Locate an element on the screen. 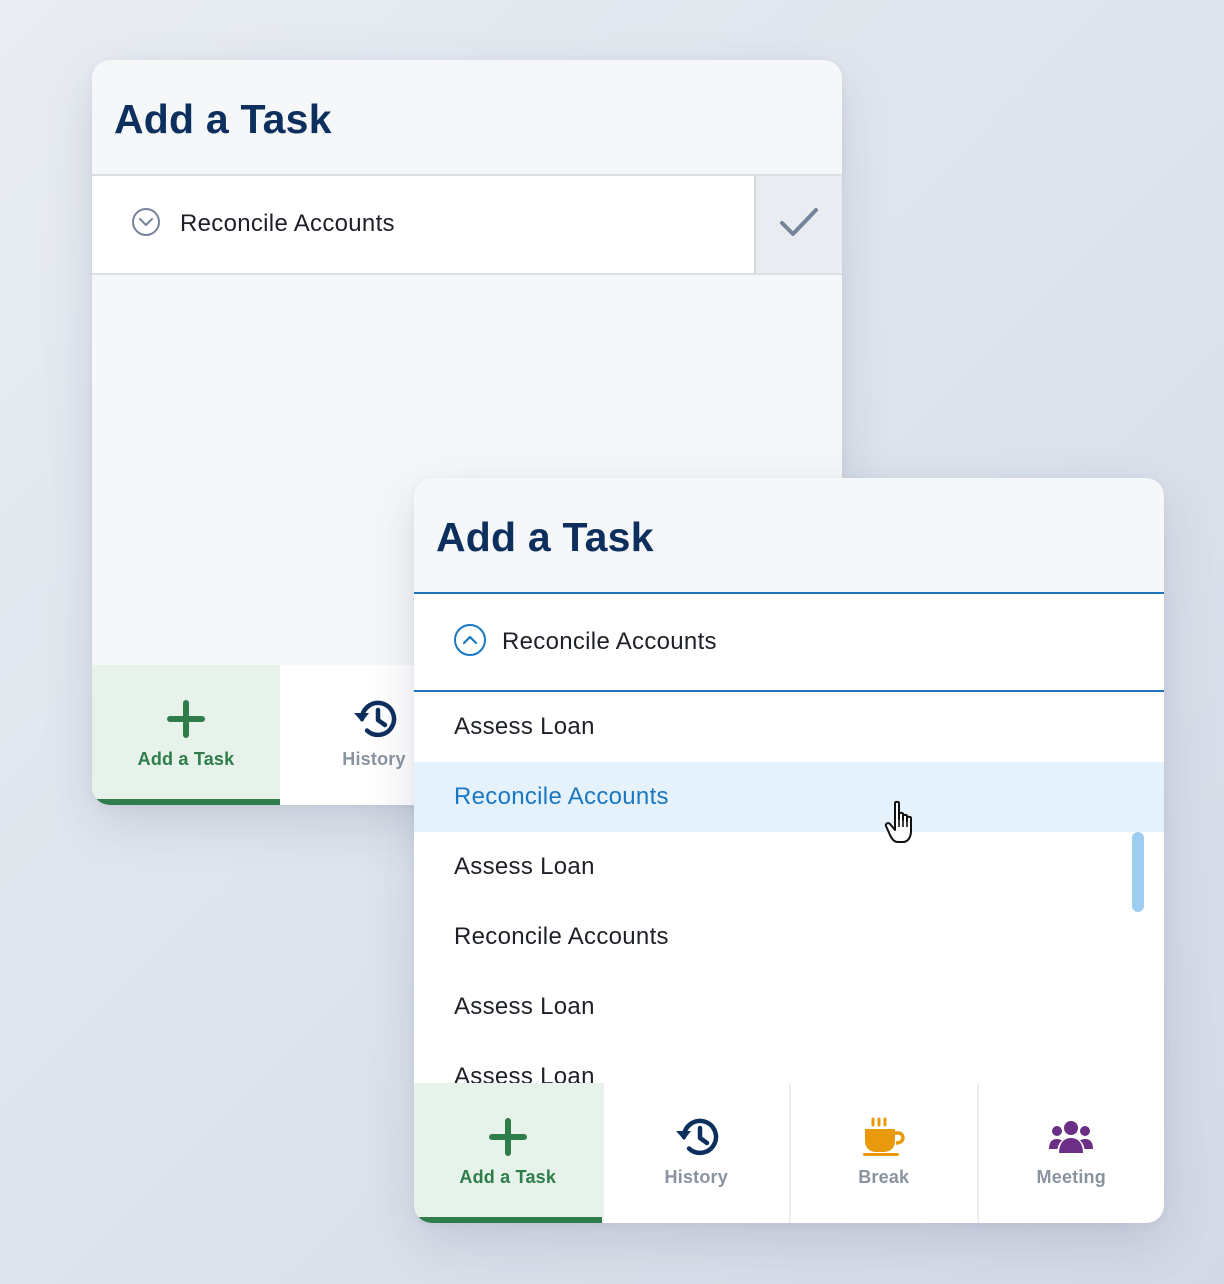 This screenshot has height=1284, width=1224. bottom-nav: Add a Task History Break Meeting is located at coordinates (789, 1153).